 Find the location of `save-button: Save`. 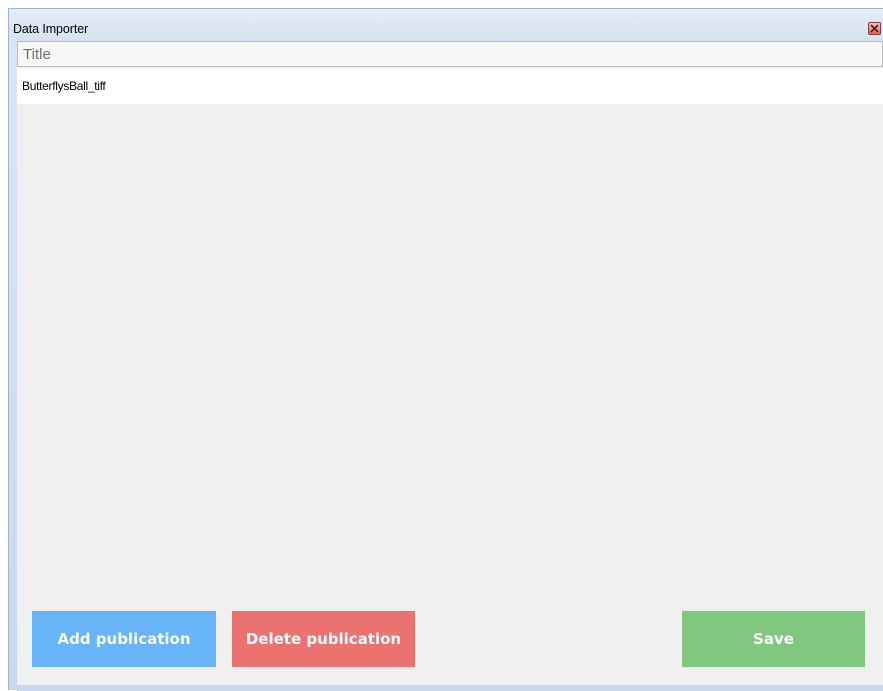

save-button: Save is located at coordinates (773, 639).